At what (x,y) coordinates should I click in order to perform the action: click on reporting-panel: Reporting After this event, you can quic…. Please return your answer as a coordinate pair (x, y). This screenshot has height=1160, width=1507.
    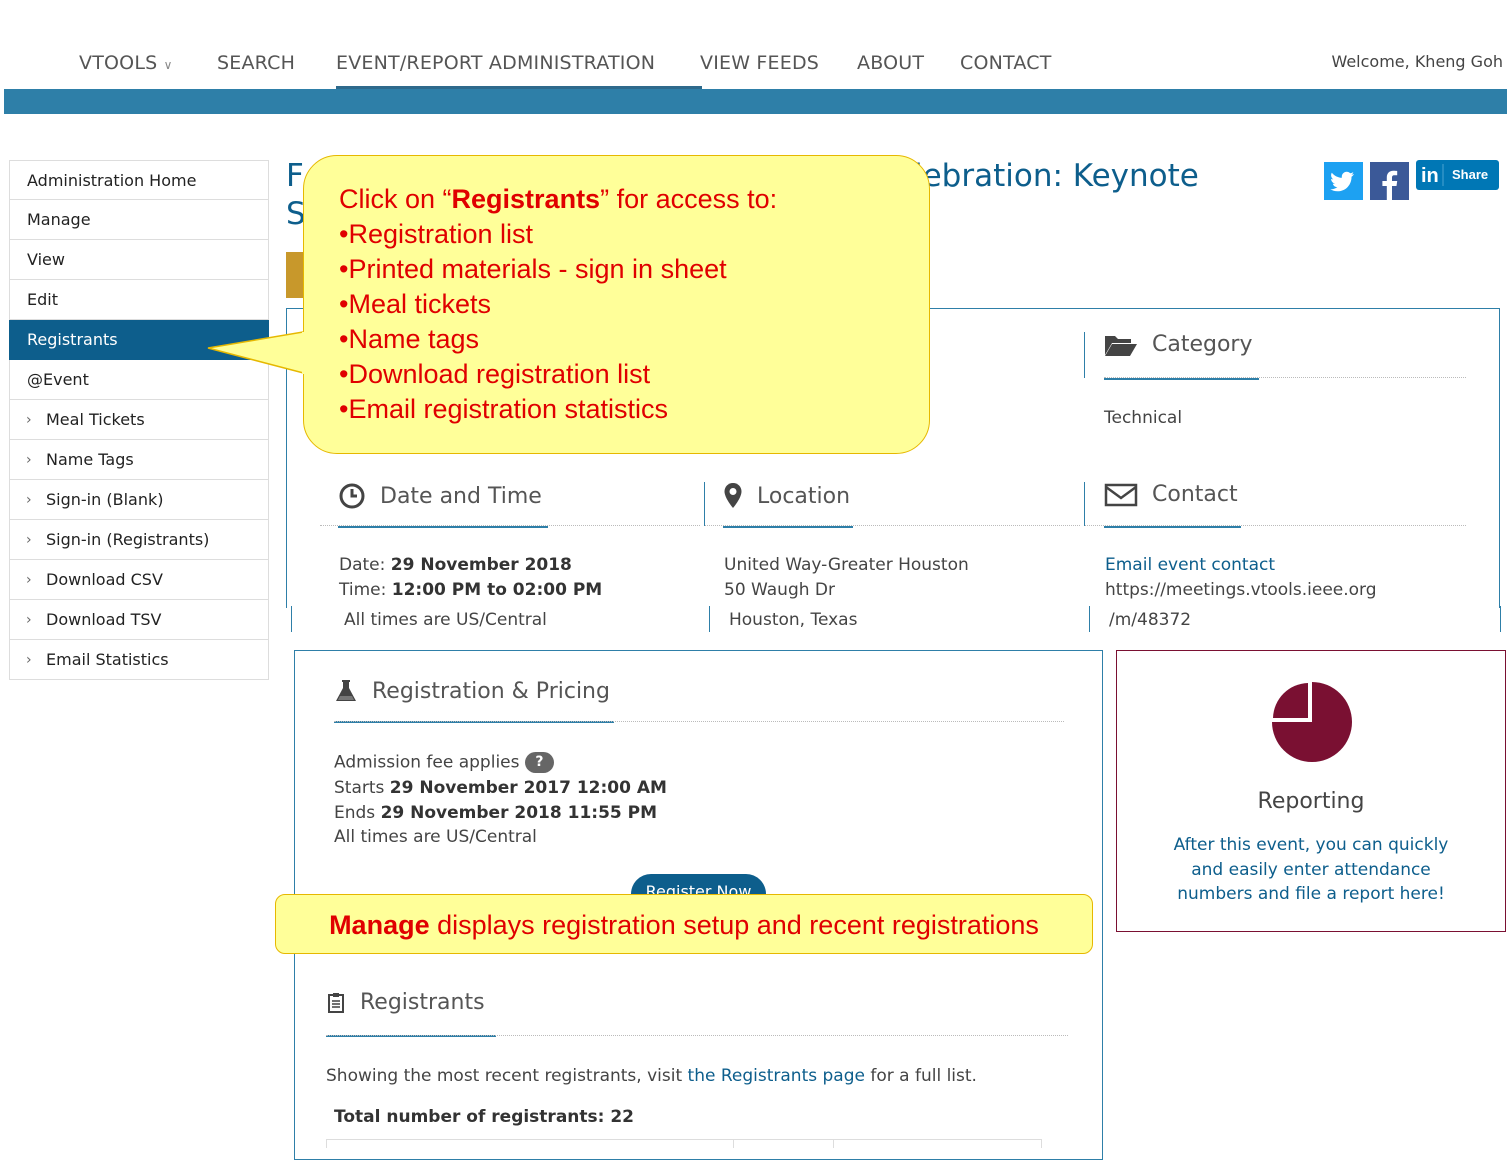
    Looking at the image, I should click on (1311, 791).